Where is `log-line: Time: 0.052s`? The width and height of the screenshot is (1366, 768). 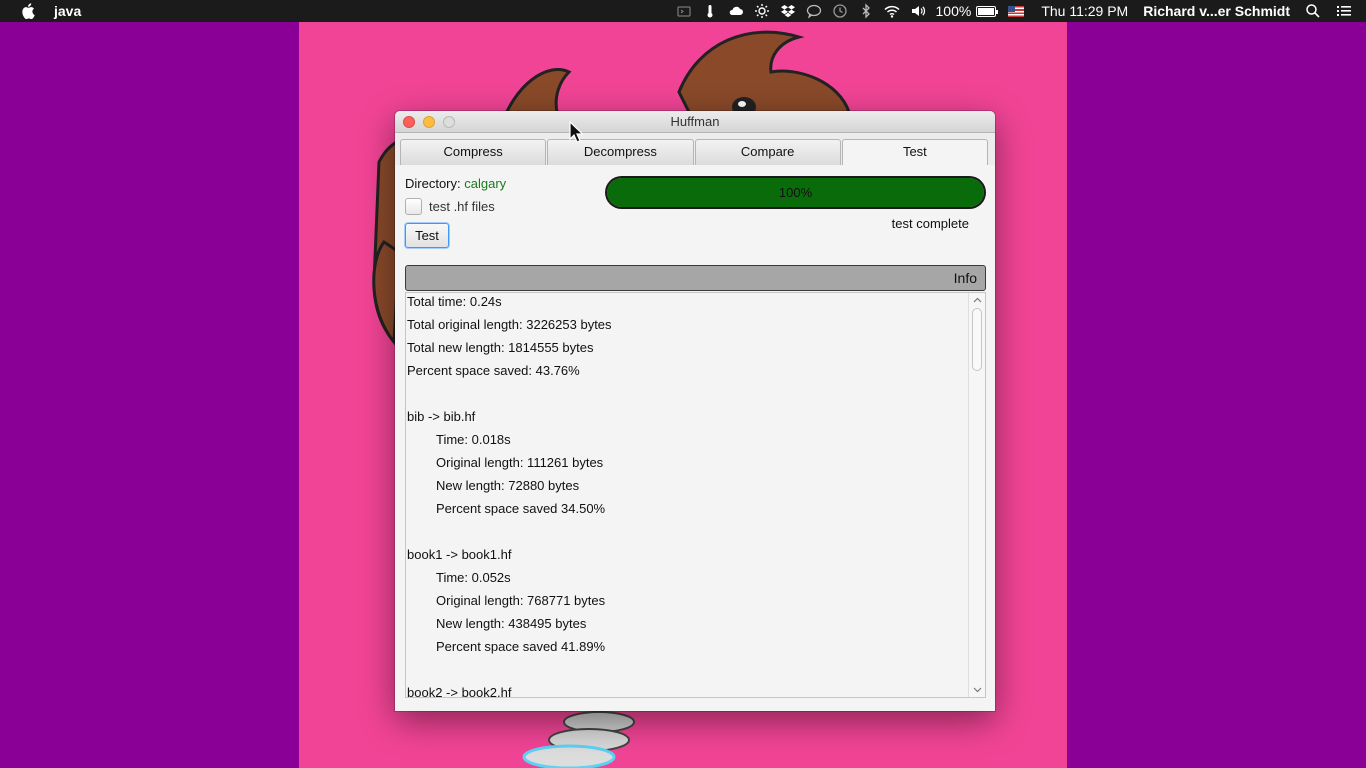 log-line: Time: 0.052s is located at coordinates (473, 577).